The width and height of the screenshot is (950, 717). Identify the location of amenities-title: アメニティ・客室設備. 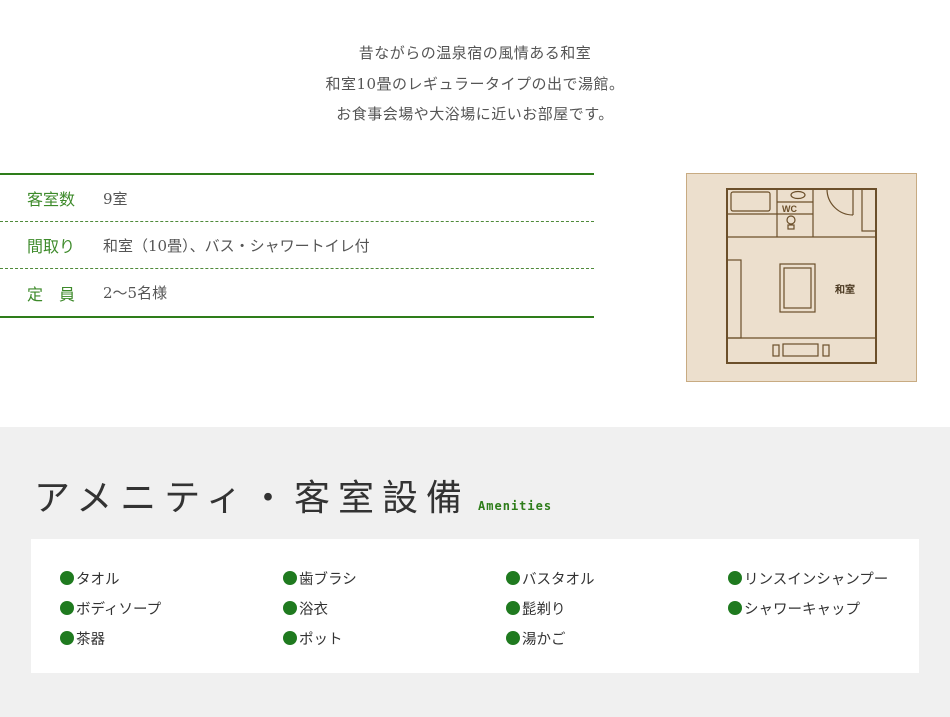
(252, 498).